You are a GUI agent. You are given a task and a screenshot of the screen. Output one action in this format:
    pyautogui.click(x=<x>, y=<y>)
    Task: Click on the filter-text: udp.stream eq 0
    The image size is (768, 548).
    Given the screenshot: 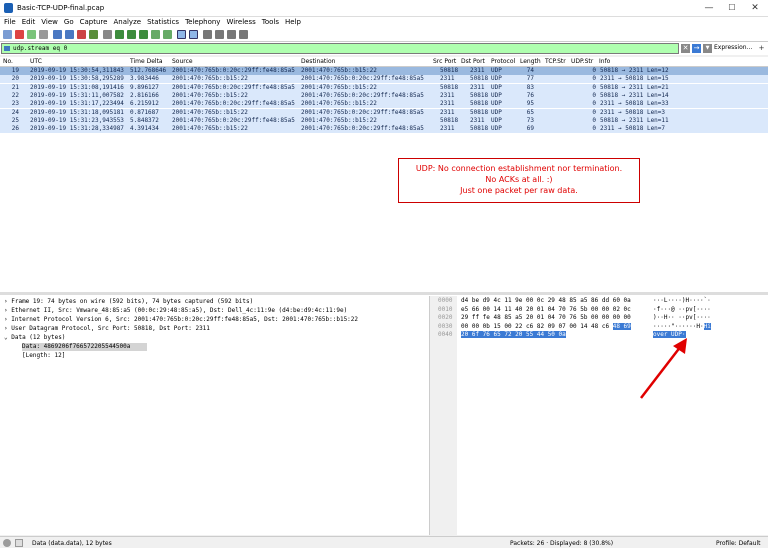 What is the action you would take?
    pyautogui.click(x=40, y=48)
    